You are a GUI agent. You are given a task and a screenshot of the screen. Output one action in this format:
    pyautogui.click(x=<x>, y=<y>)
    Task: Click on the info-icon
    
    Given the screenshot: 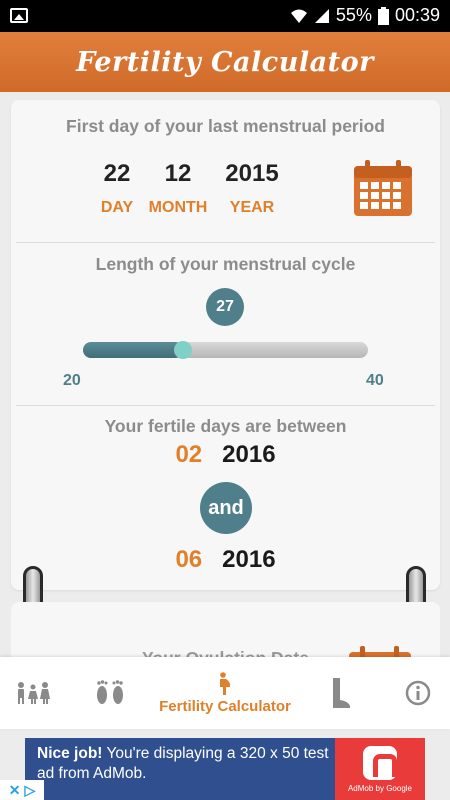 What is the action you would take?
    pyautogui.click(x=418, y=693)
    